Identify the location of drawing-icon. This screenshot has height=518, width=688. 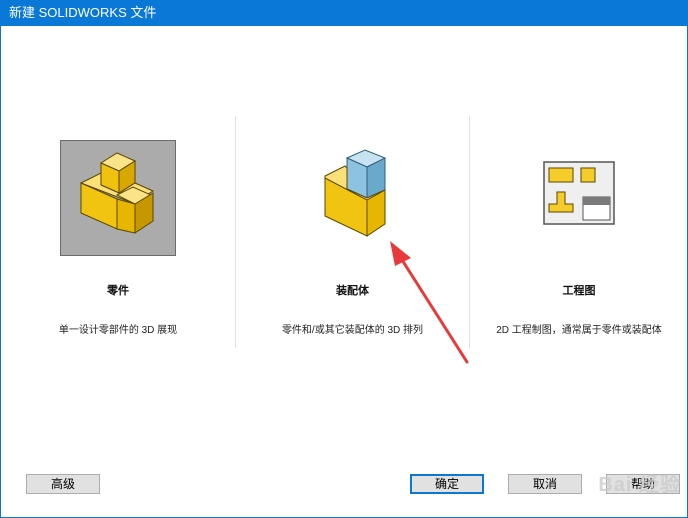
(579, 198).